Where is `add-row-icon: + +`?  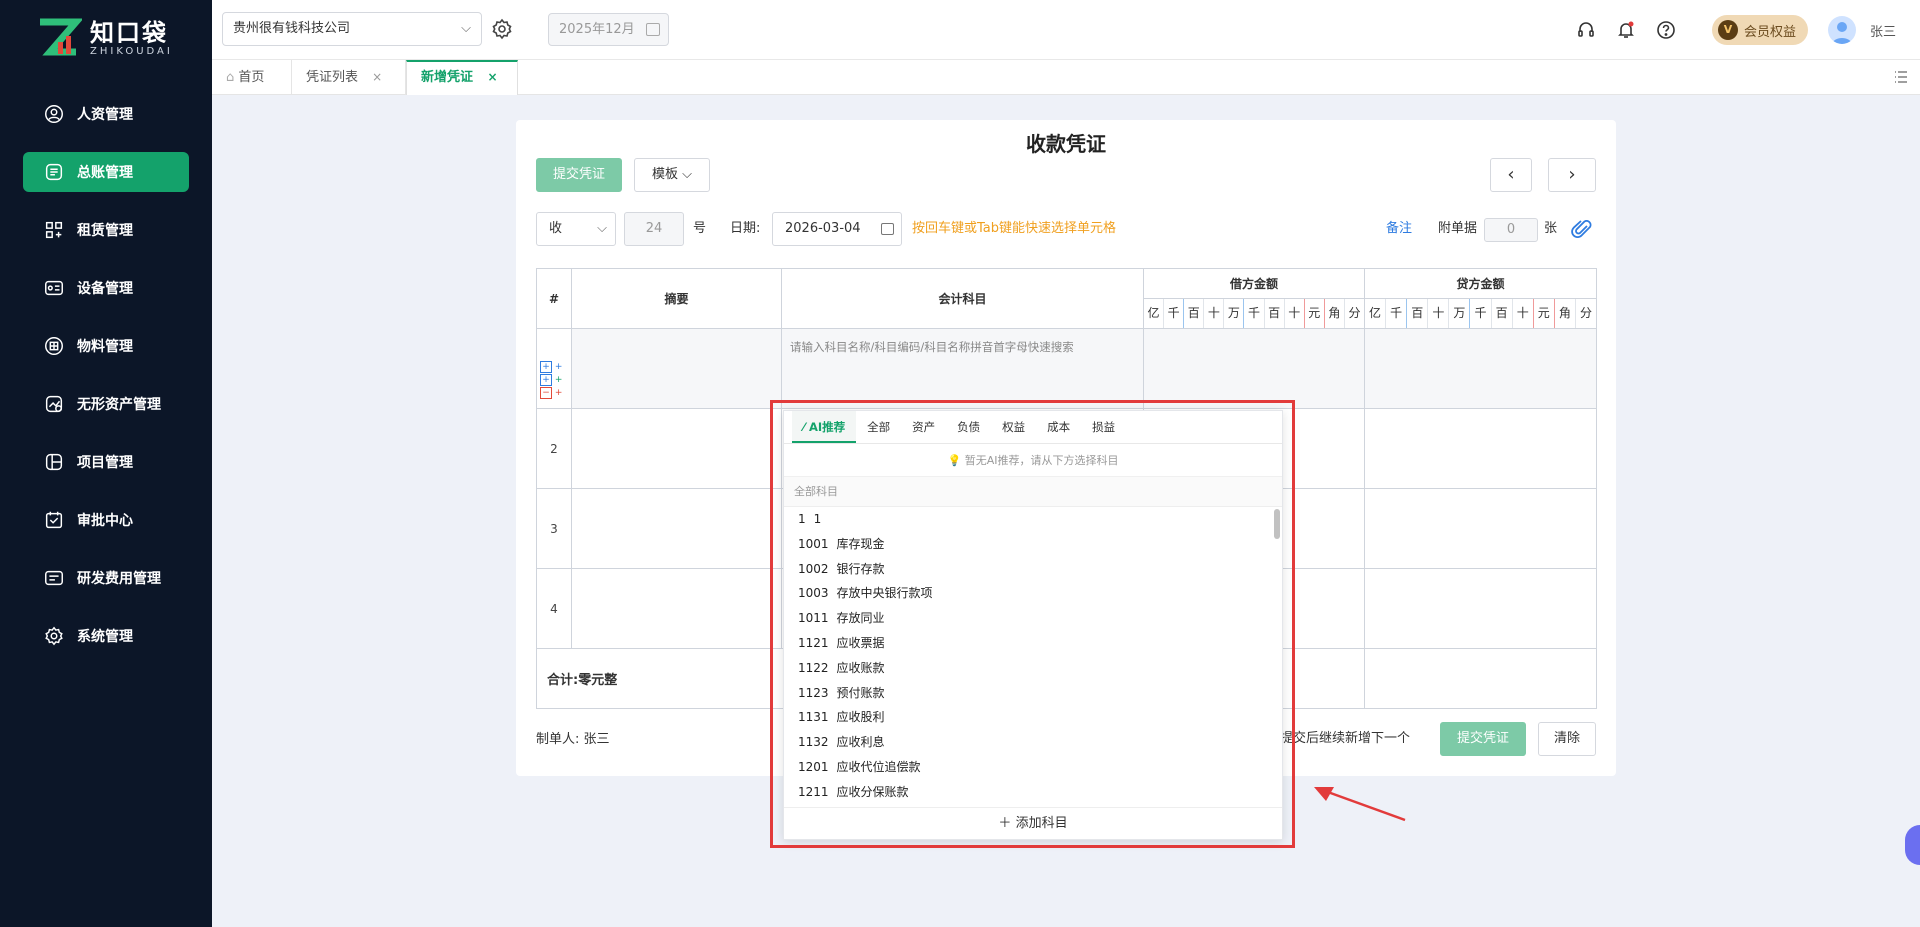 add-row-icon: + + is located at coordinates (551, 380).